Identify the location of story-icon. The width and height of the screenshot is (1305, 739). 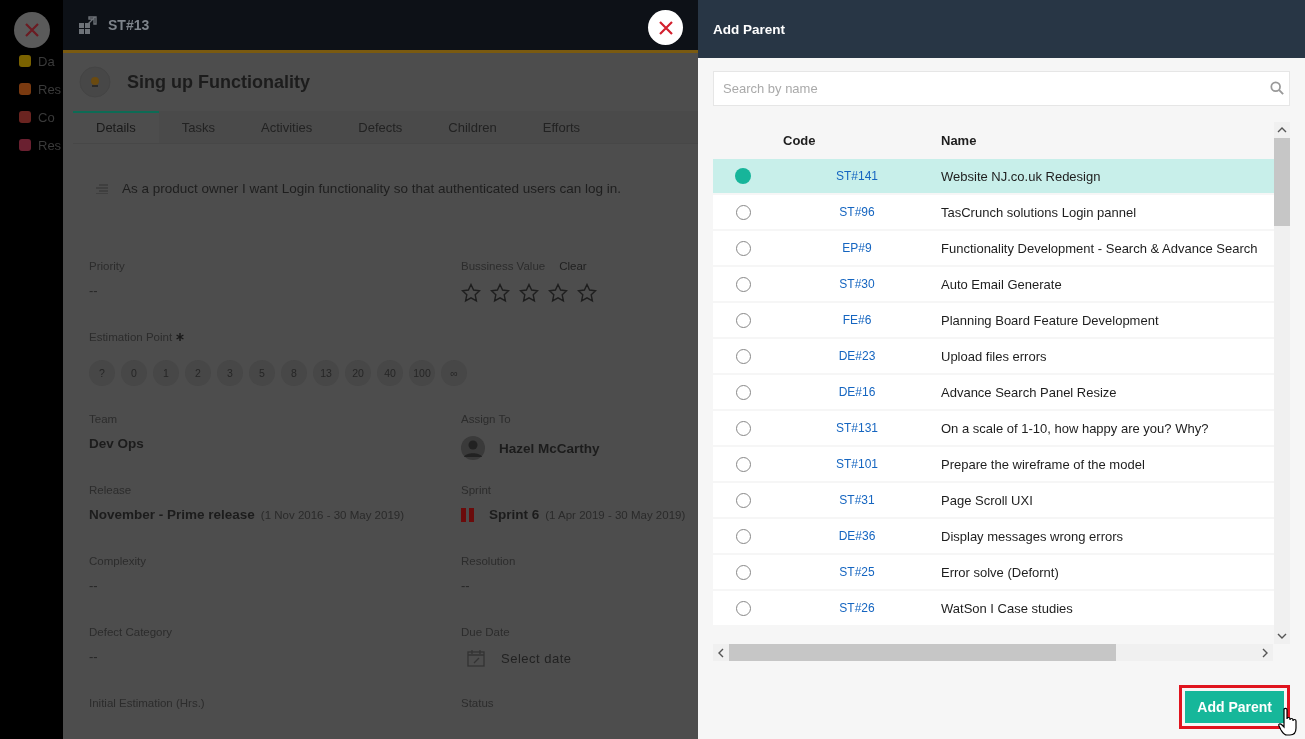
(88, 25).